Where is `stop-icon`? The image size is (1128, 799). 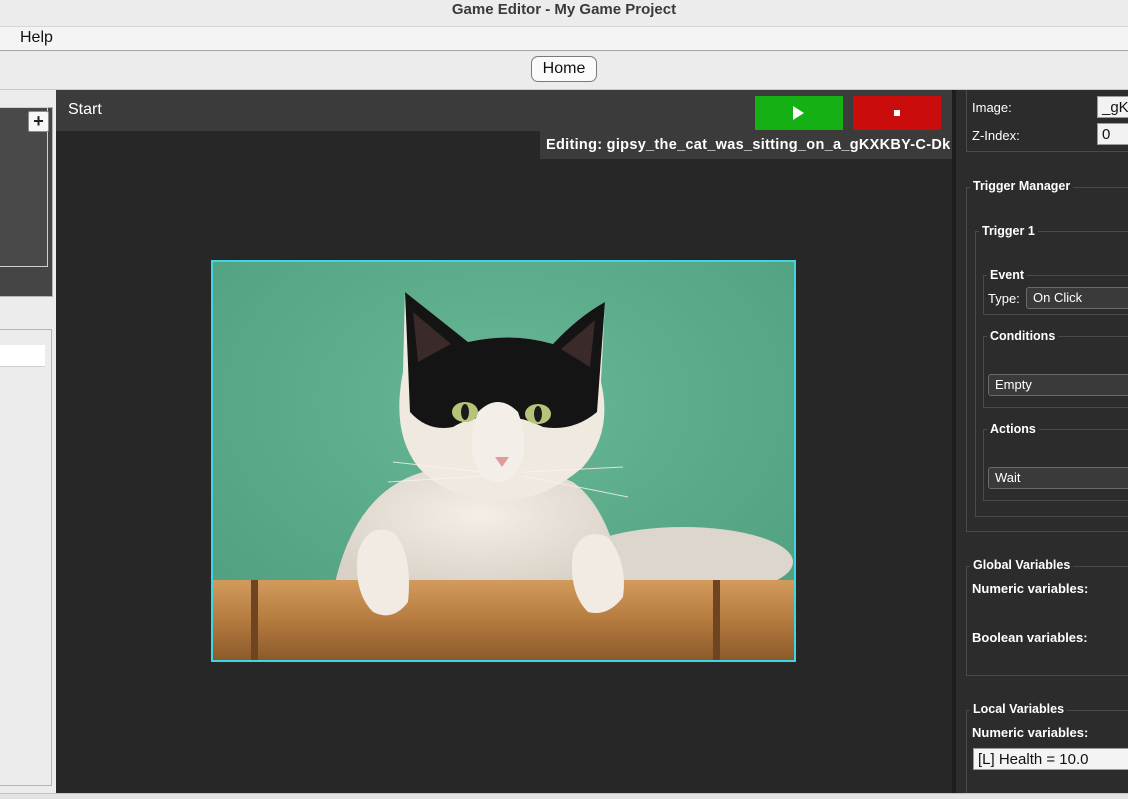
stop-icon is located at coordinates (897, 113).